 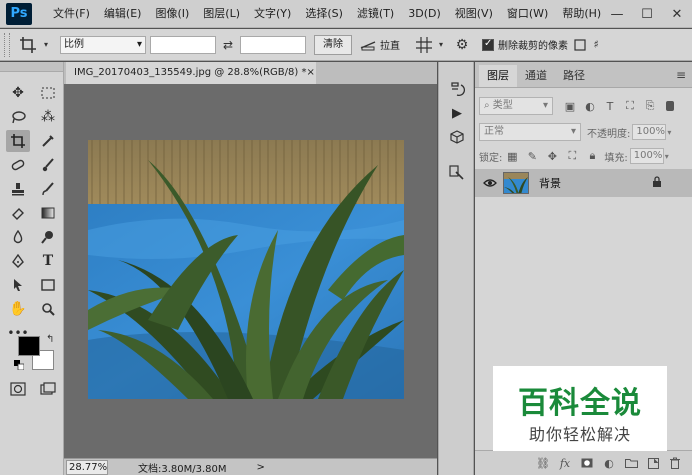 I want to click on rectangle-tool-icon, so click(x=48, y=285).